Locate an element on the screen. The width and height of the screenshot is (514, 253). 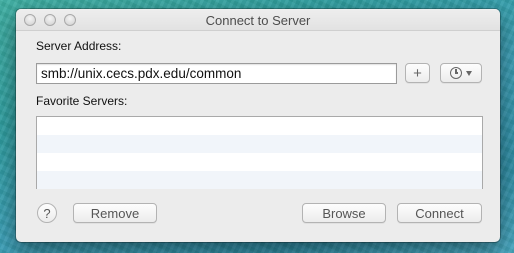
help-button: ? is located at coordinates (47, 213).